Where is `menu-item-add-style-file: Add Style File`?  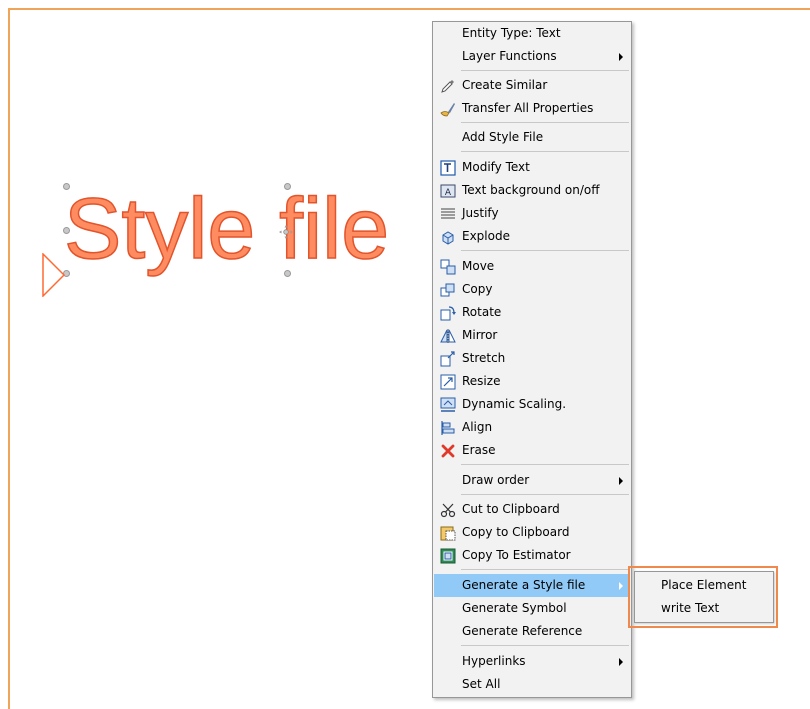
menu-item-add-style-file: Add Style File is located at coordinates (532, 137).